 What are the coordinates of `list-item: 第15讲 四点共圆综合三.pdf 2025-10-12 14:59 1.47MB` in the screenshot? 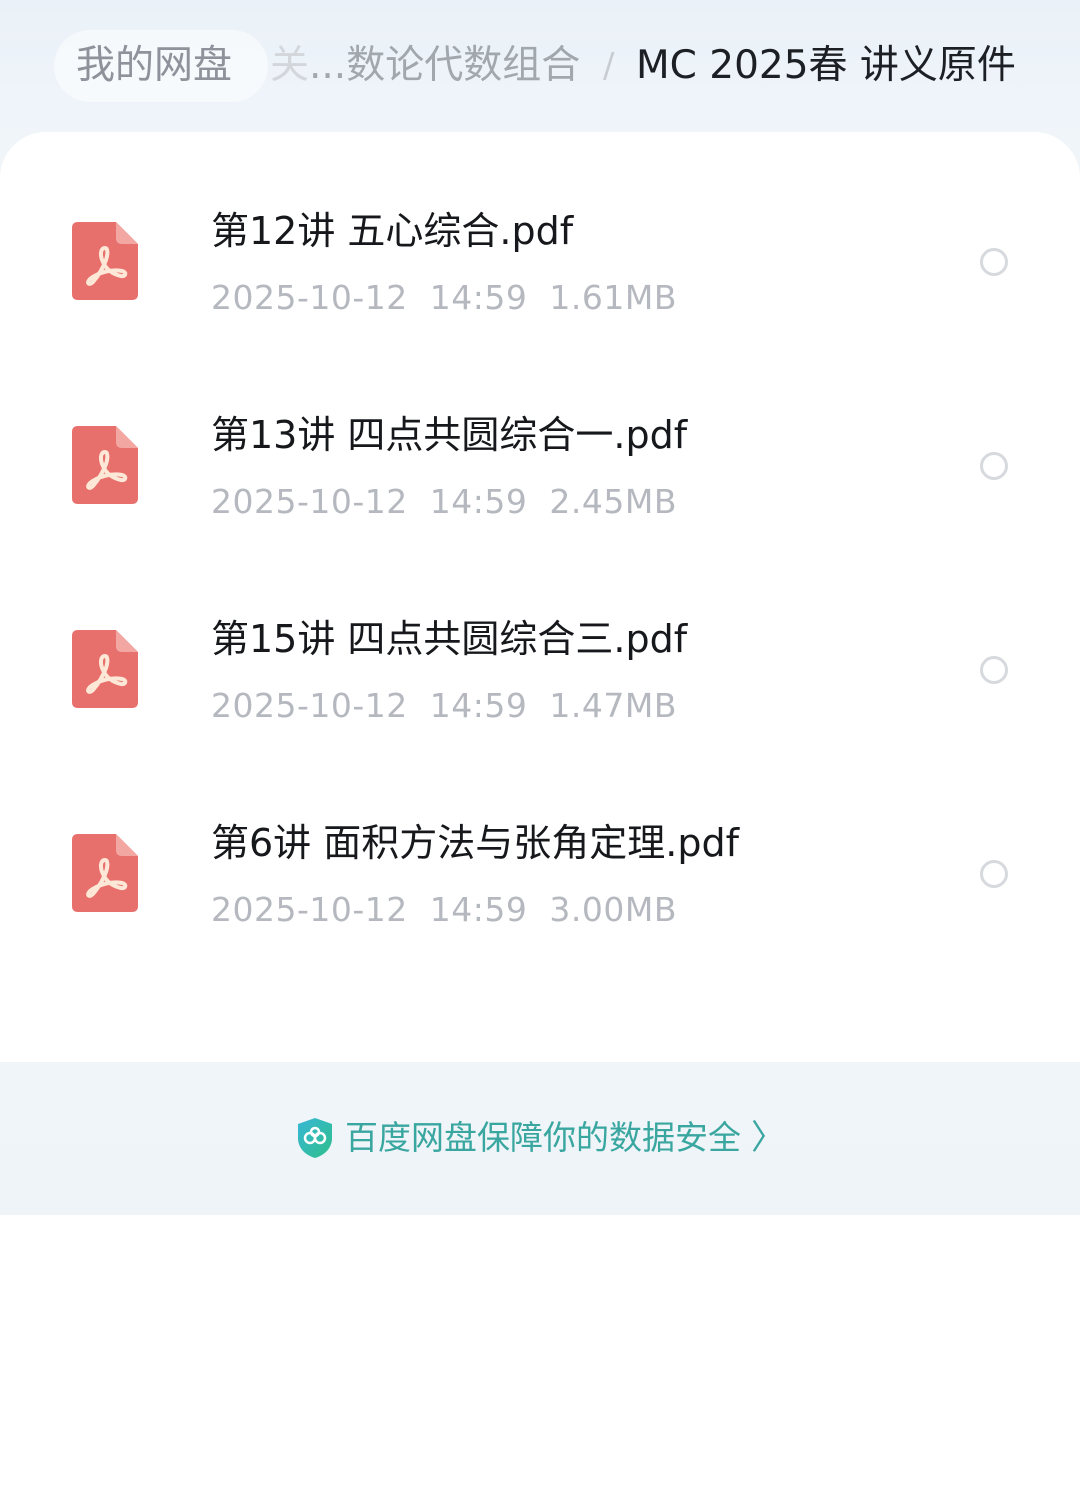 It's located at (540, 700).